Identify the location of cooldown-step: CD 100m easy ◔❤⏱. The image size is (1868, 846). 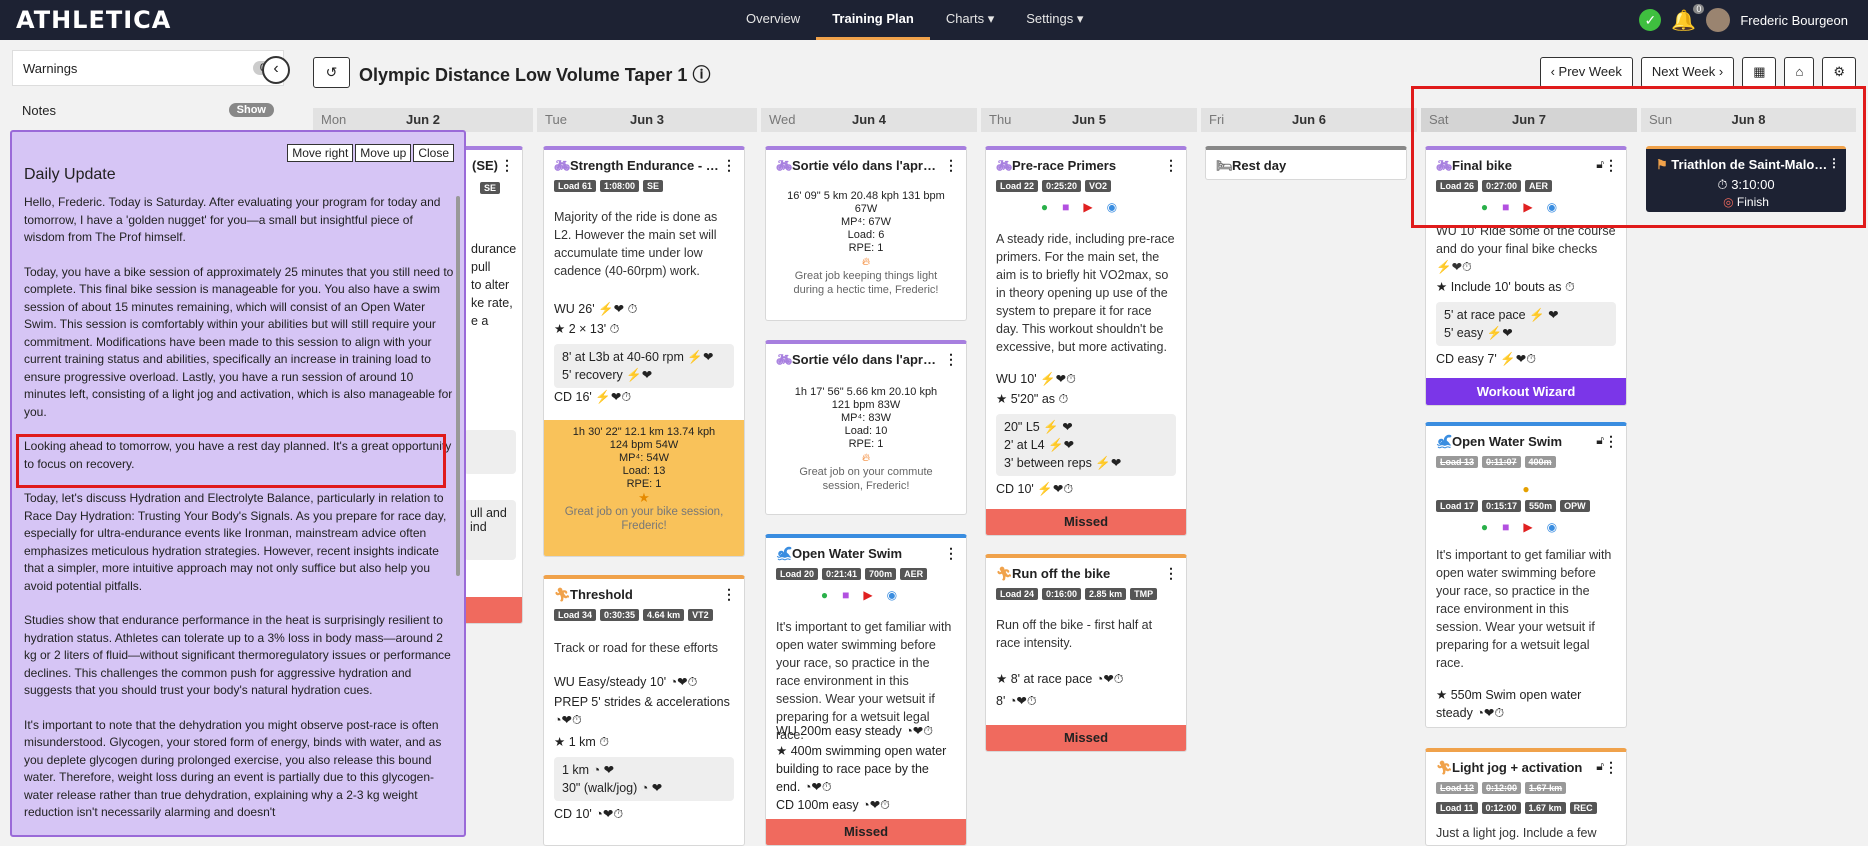
(833, 805).